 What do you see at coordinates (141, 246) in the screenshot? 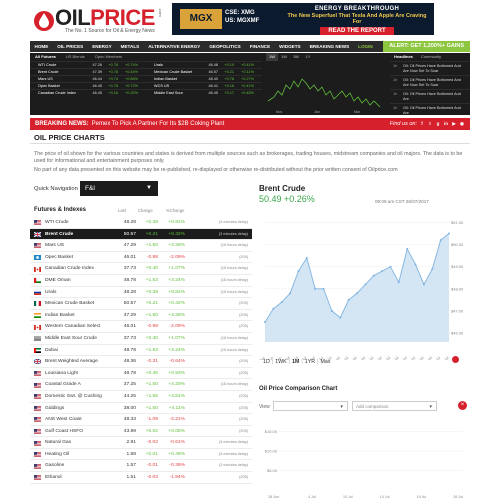
I see `table-row: Mars US 47.29 +1.50 +3.28% (16 hours delay)` at bounding box center [141, 246].